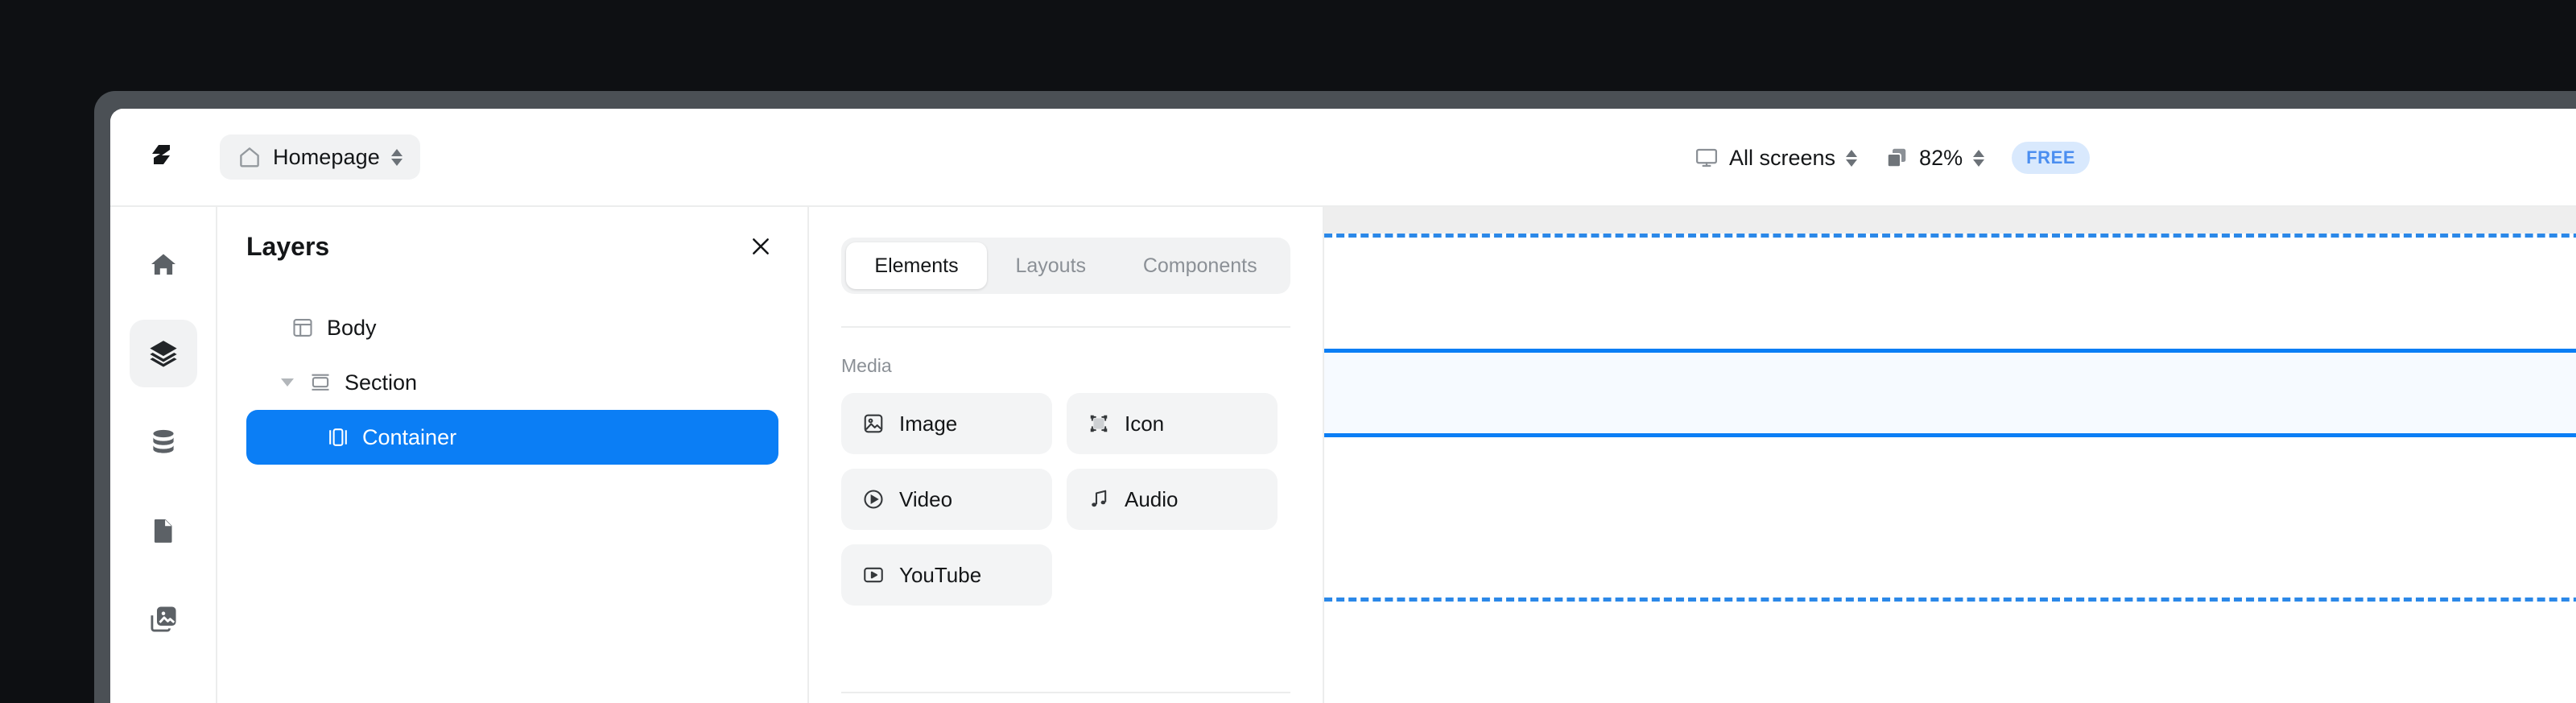 The height and width of the screenshot is (703, 2576). I want to click on page-file-icon, so click(163, 530).